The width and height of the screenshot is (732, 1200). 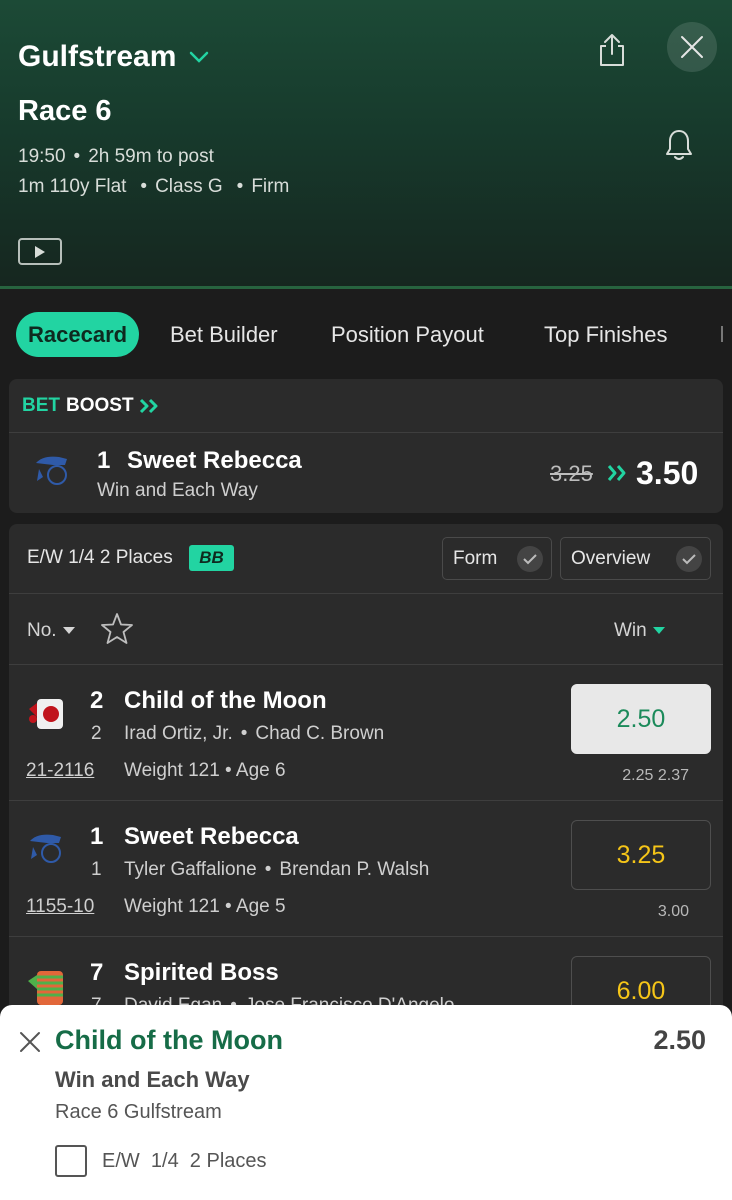 What do you see at coordinates (138, 1112) in the screenshot?
I see `slip-race: Race 6 Gulfstream` at bounding box center [138, 1112].